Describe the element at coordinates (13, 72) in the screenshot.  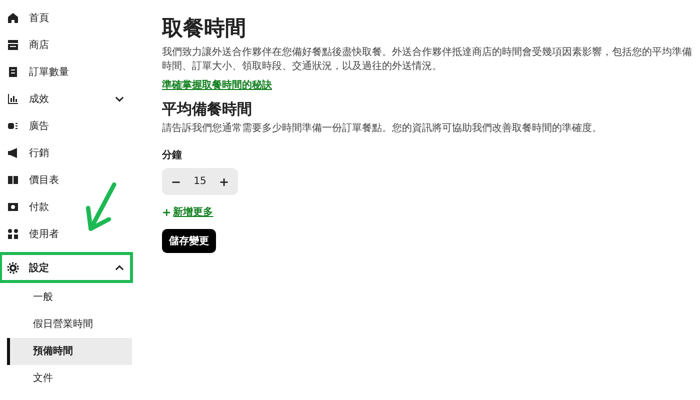
I see `list-icon` at that location.